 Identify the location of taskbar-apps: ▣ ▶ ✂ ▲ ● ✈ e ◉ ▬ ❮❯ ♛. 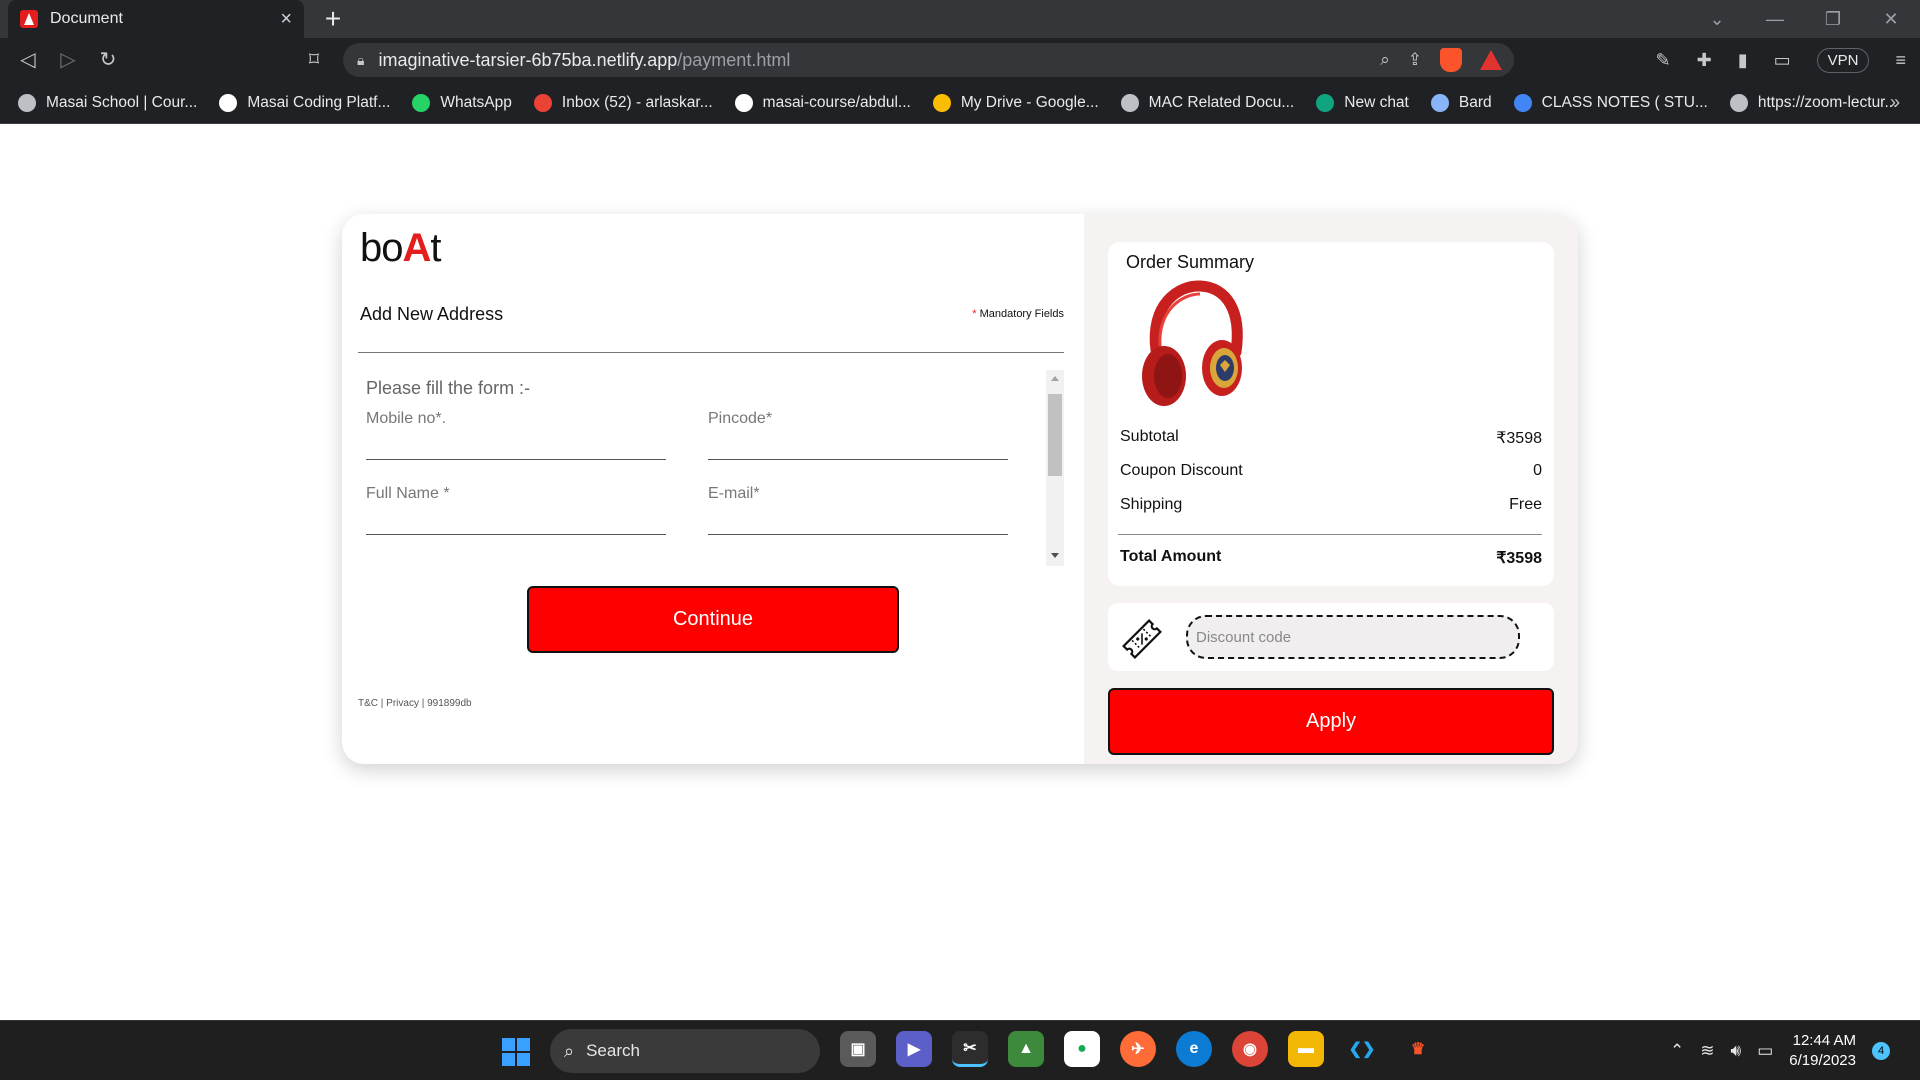
(1138, 1051).